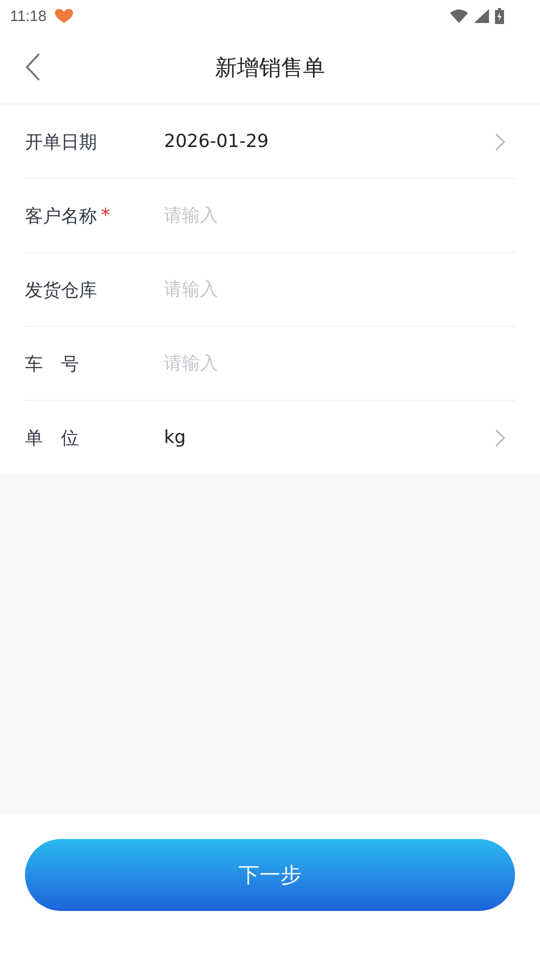 This screenshot has width=540, height=960. Describe the element at coordinates (61, 216) in the screenshot. I see `field-label: 客户名称` at that location.